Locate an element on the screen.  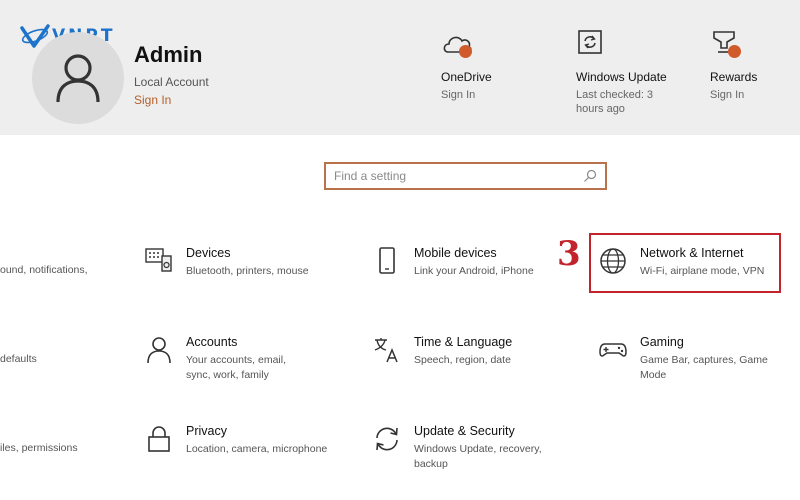
tile-gaming: Gaming Game Bar, captures, Game Mode is located at coordinates (684, 365).